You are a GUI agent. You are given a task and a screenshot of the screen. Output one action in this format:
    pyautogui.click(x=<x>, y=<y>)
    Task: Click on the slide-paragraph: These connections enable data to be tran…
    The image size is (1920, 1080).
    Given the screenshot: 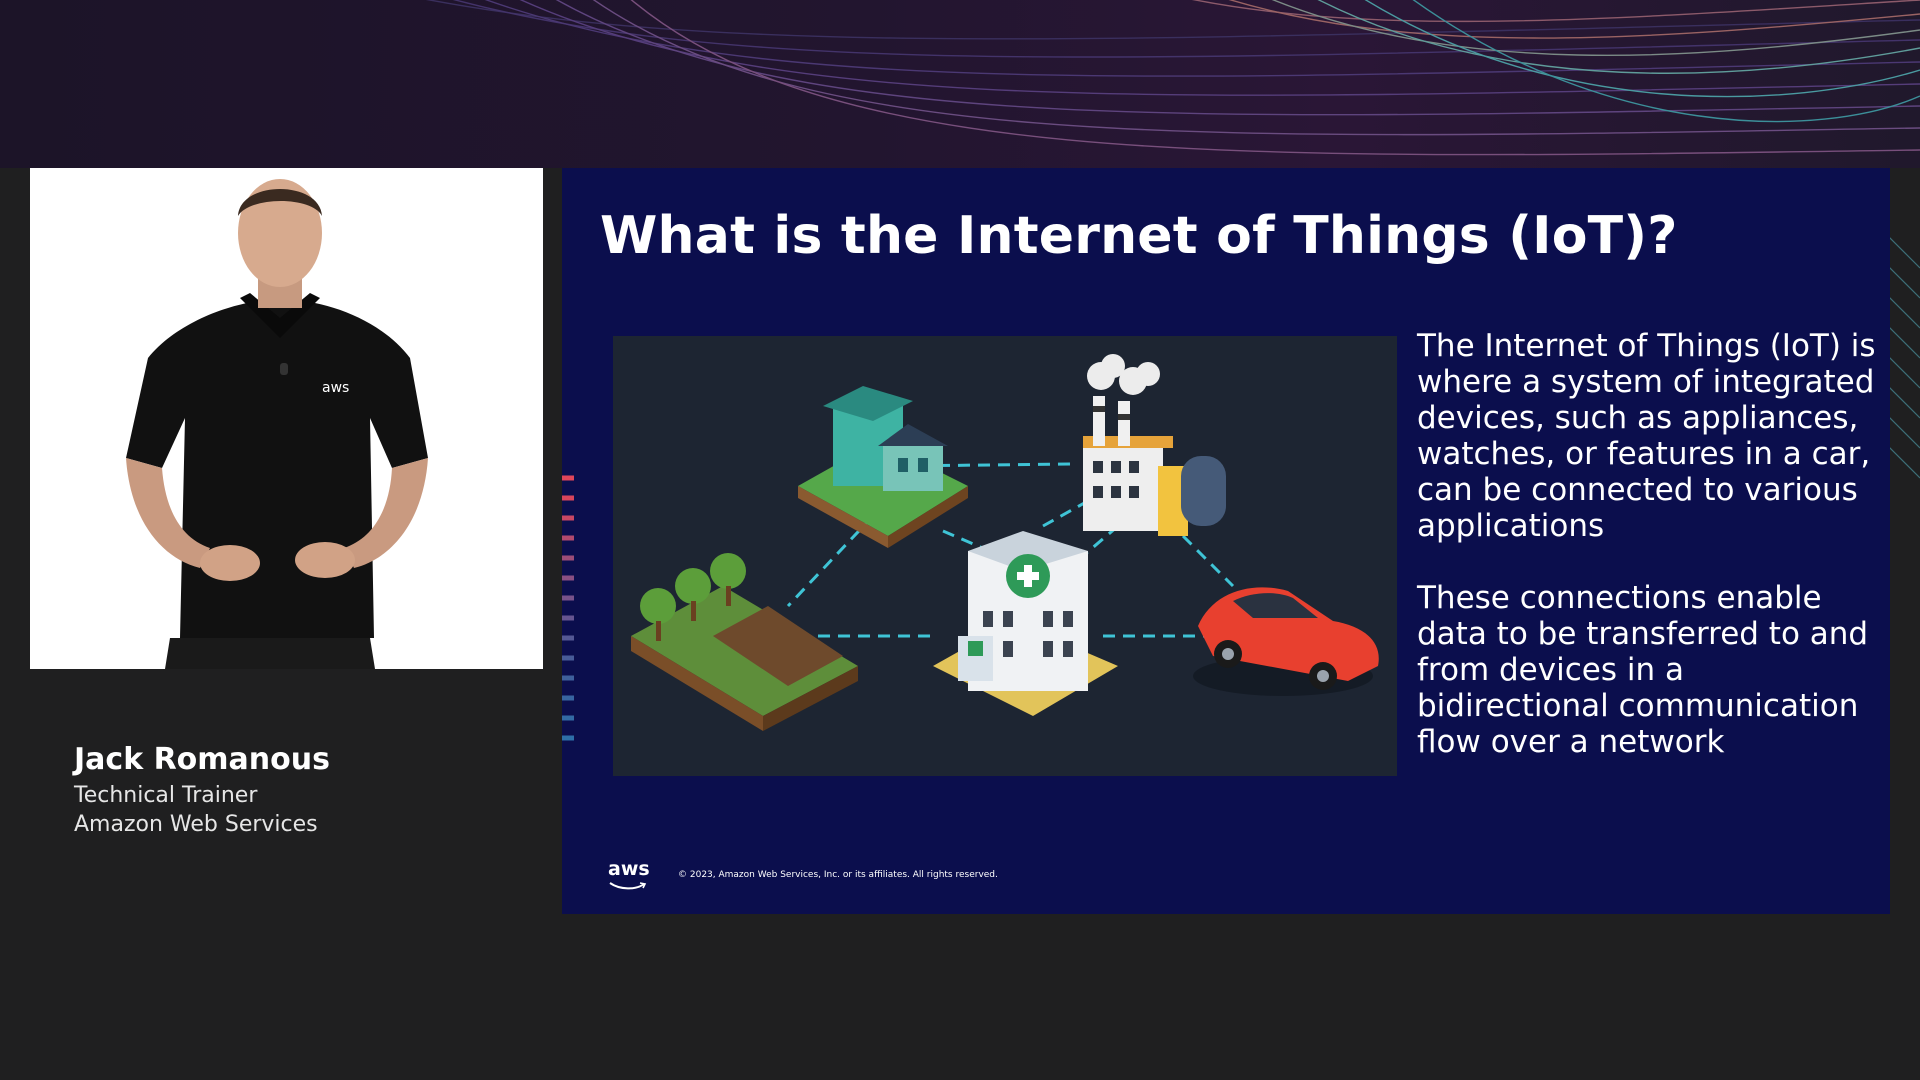 What is the action you would take?
    pyautogui.click(x=1643, y=670)
    